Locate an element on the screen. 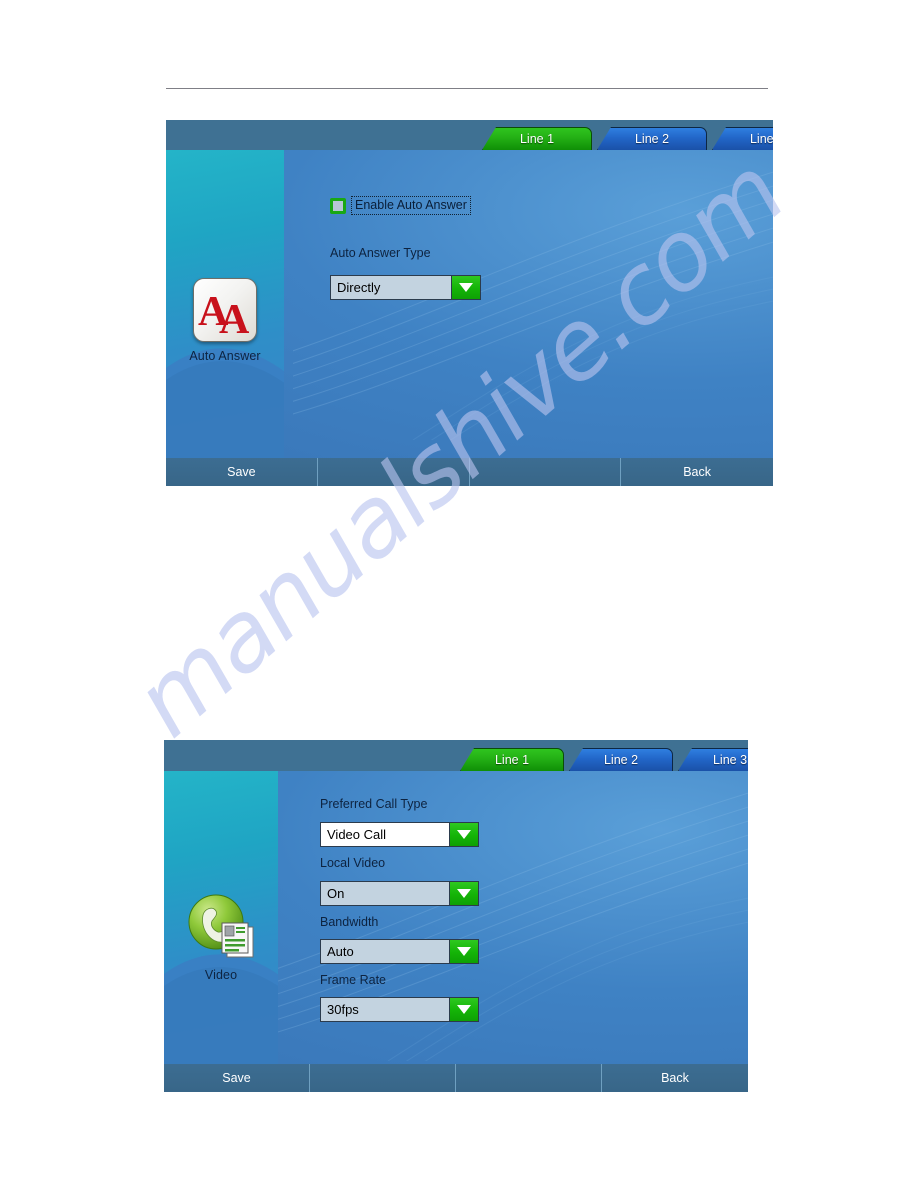 The height and width of the screenshot is (1188, 918). rail-item-label: Auto Answer is located at coordinates (225, 356).